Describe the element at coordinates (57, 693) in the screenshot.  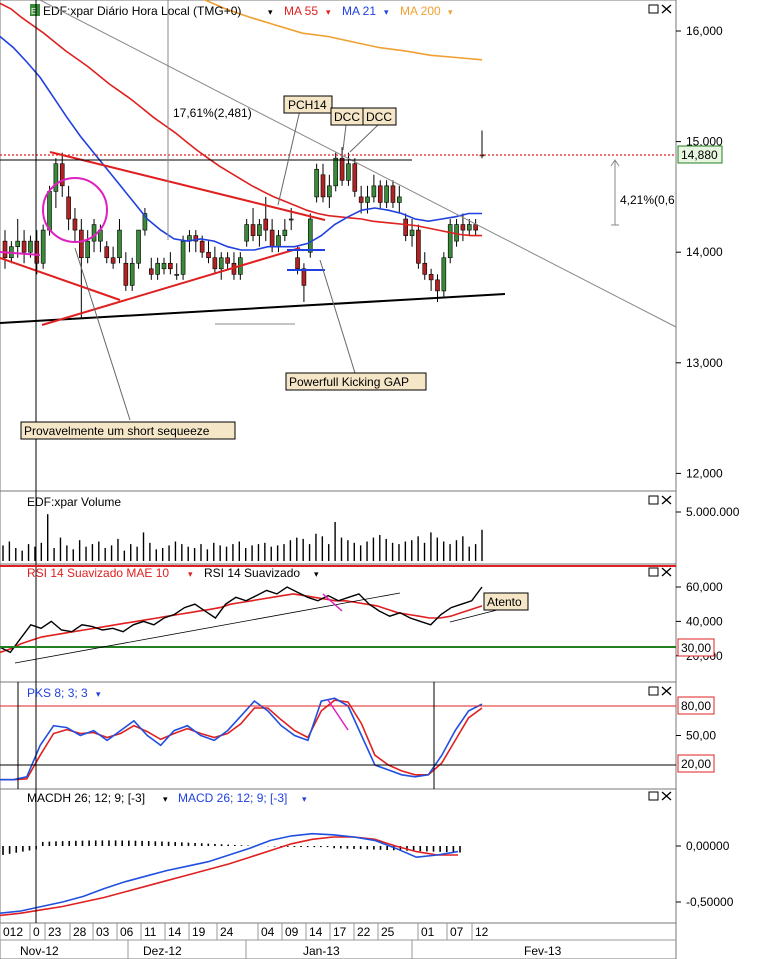
I see `pks-title: PKS 8; 3; 3` at that location.